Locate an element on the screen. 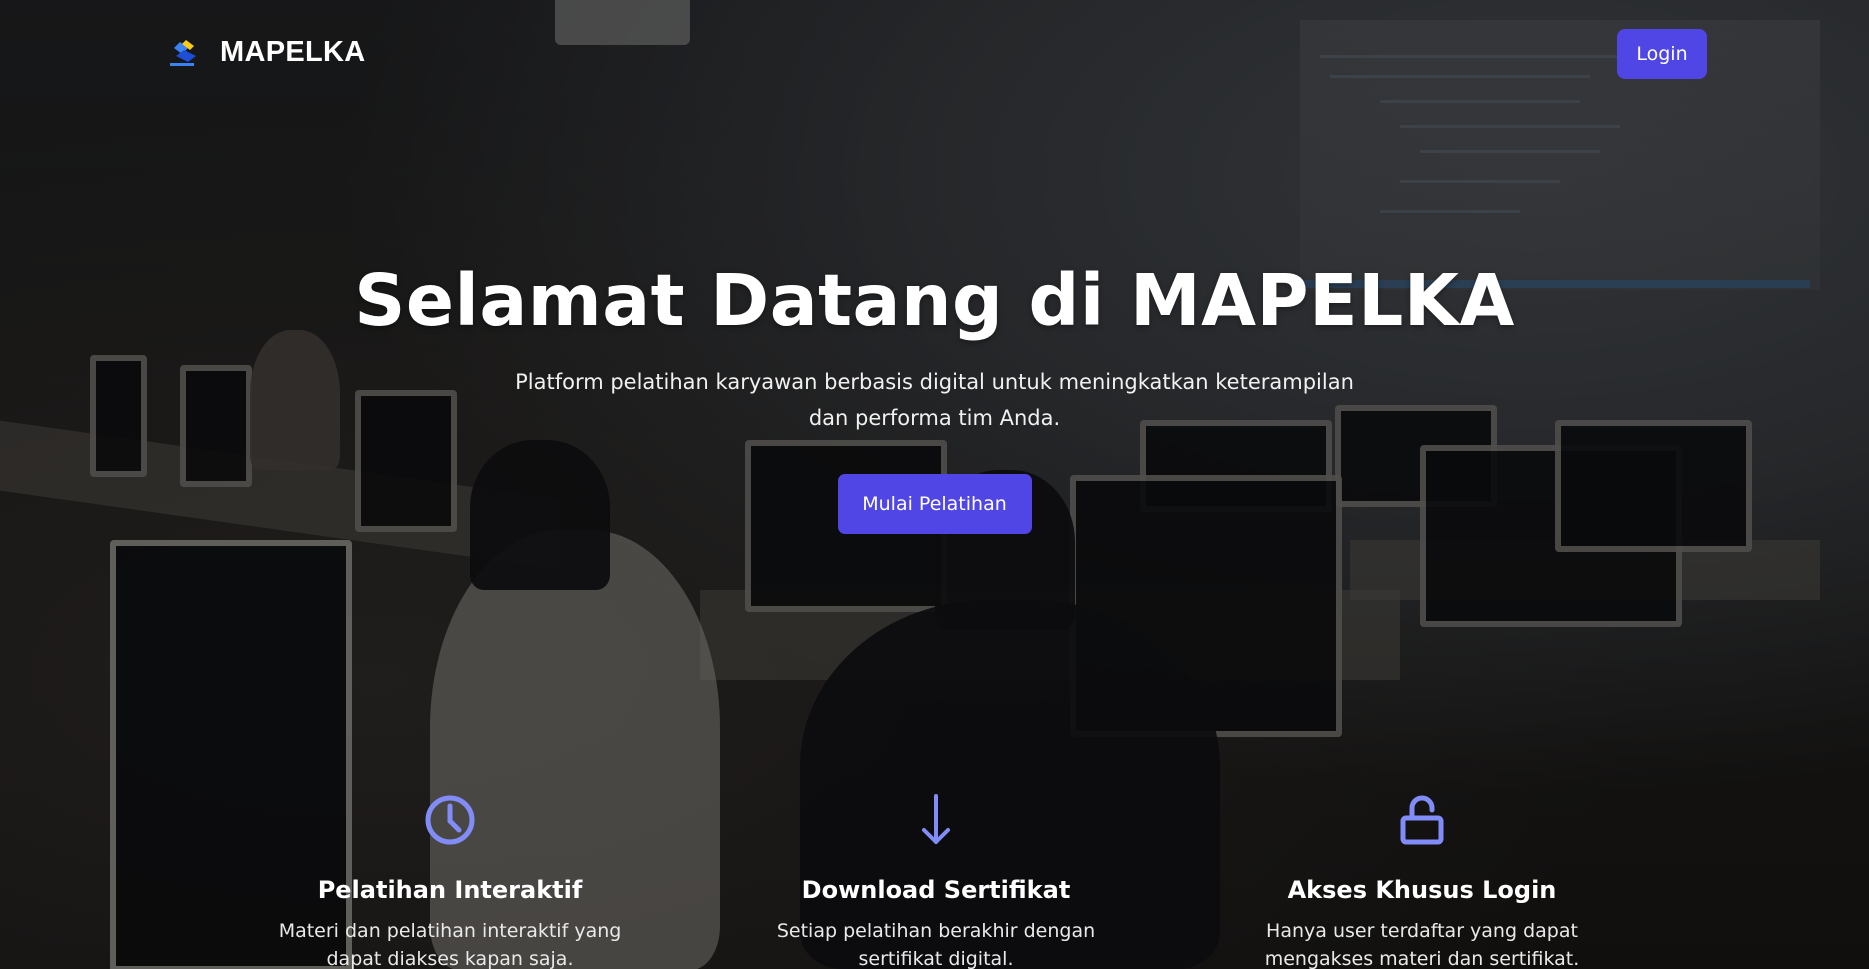  brand-name: MAPELKA is located at coordinates (293, 52).